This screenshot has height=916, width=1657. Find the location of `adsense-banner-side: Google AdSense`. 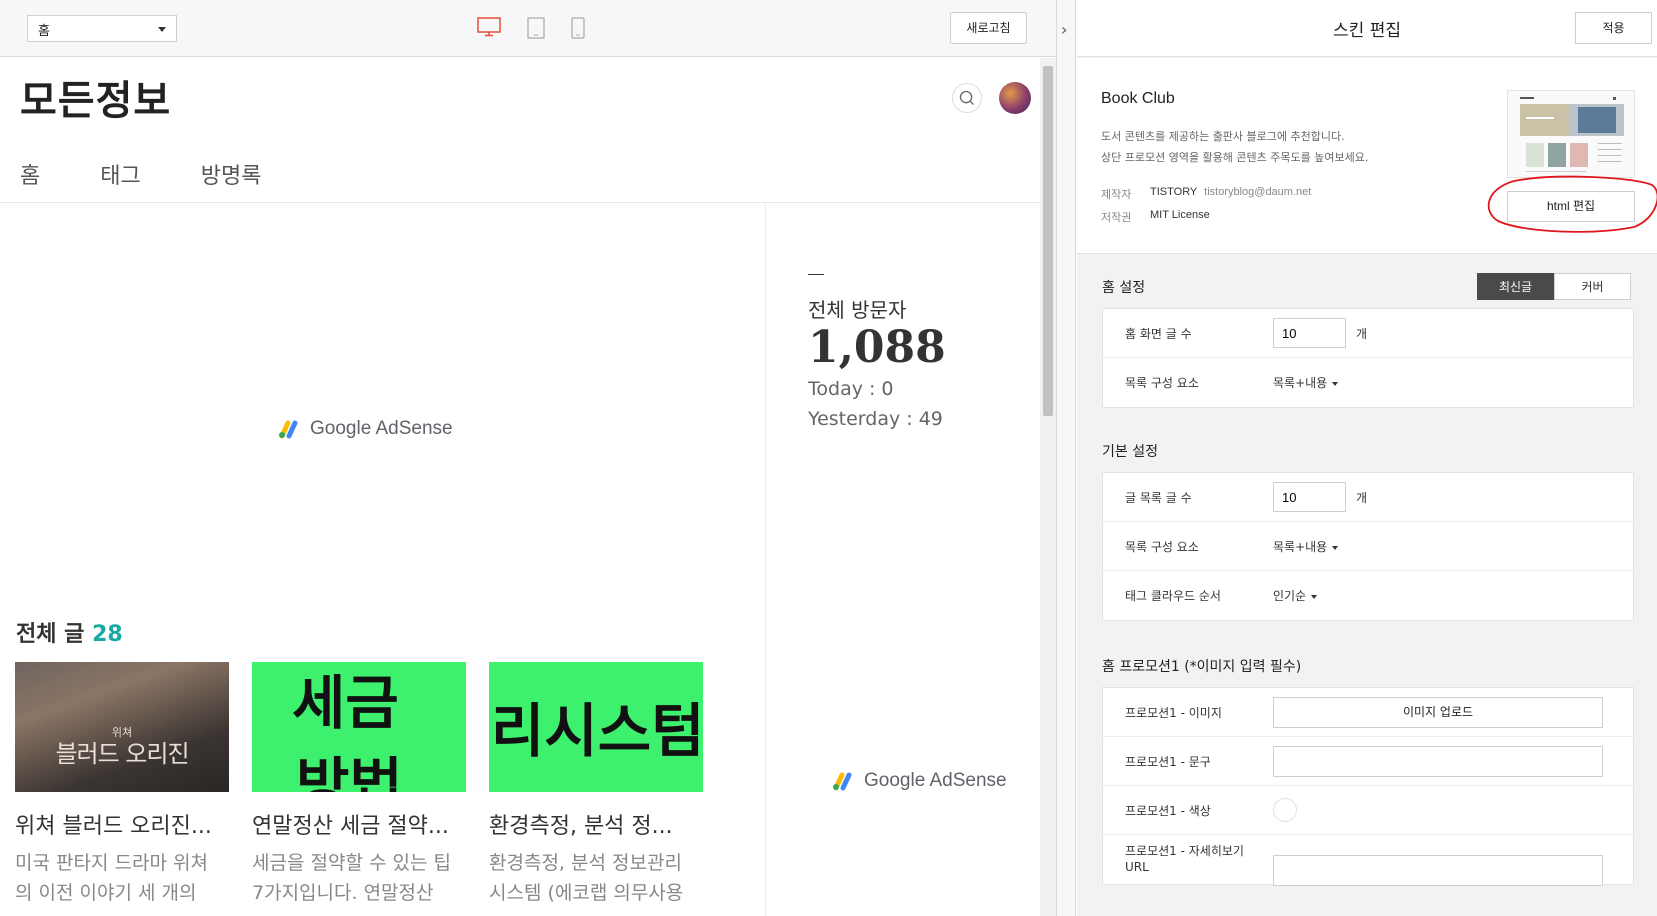

adsense-banner-side: Google AdSense is located at coordinates (919, 781).